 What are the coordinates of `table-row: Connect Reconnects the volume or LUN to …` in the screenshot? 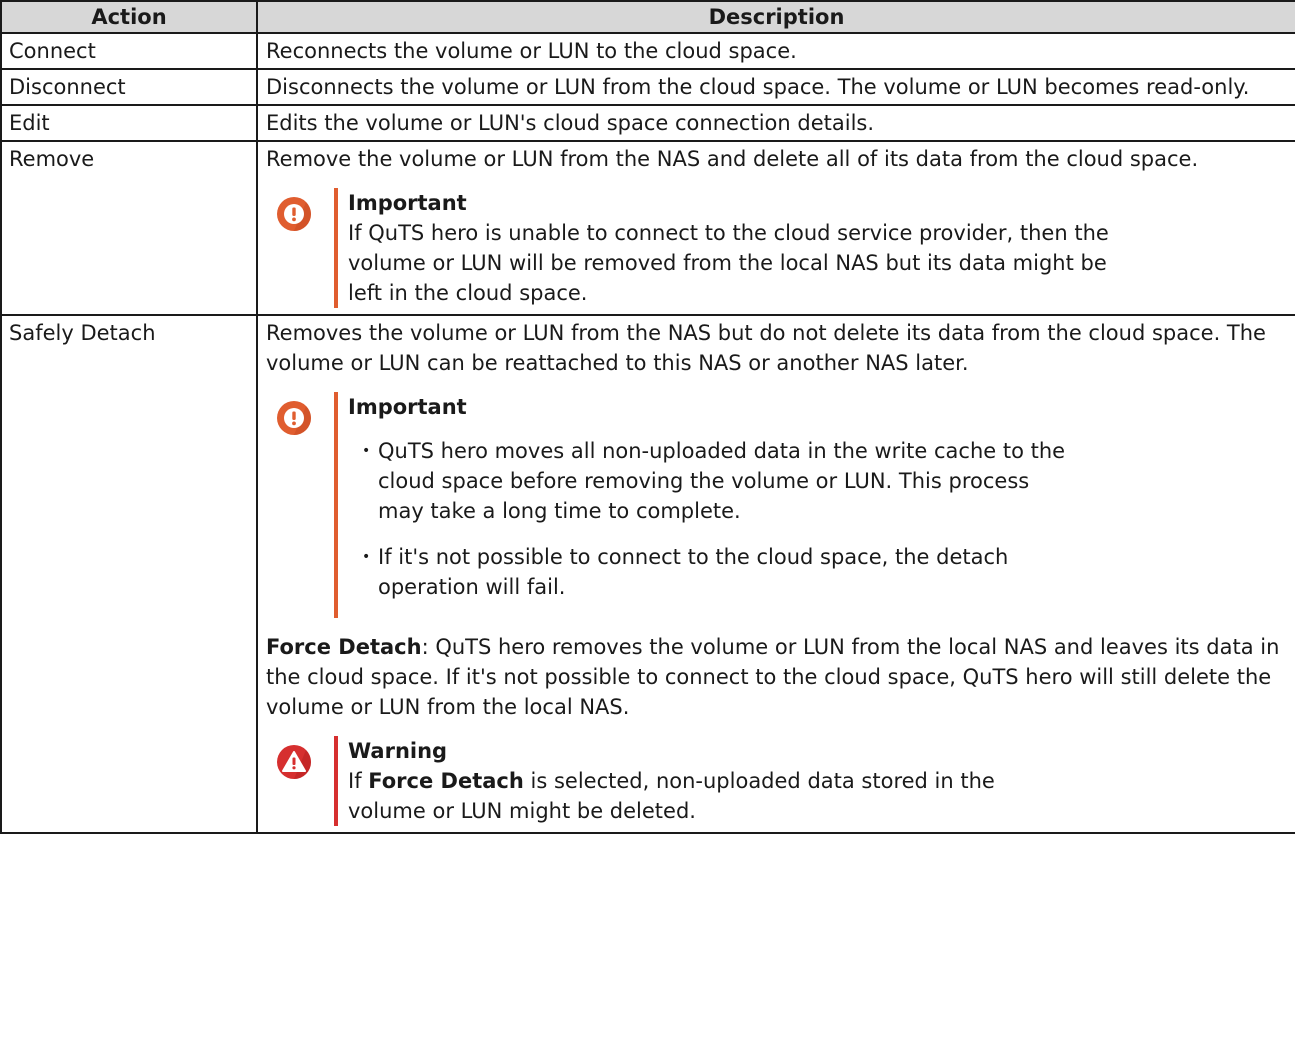 It's located at (647, 51).